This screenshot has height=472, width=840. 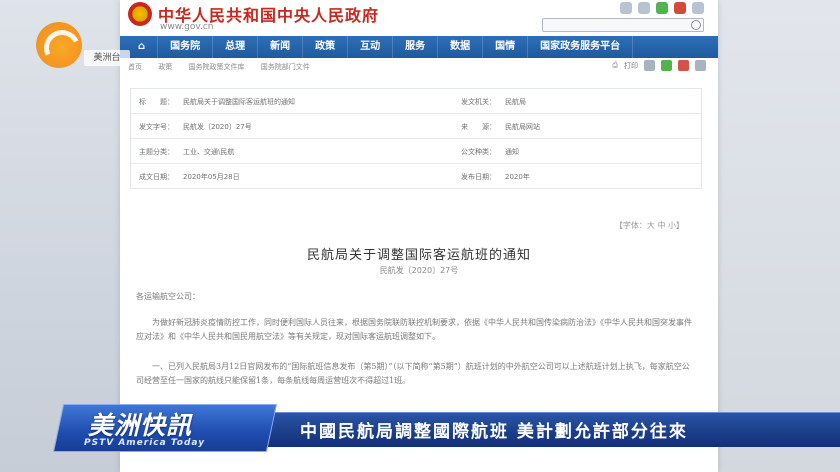 What do you see at coordinates (461, 47) in the screenshot?
I see `nav-item-data: 数据` at bounding box center [461, 47].